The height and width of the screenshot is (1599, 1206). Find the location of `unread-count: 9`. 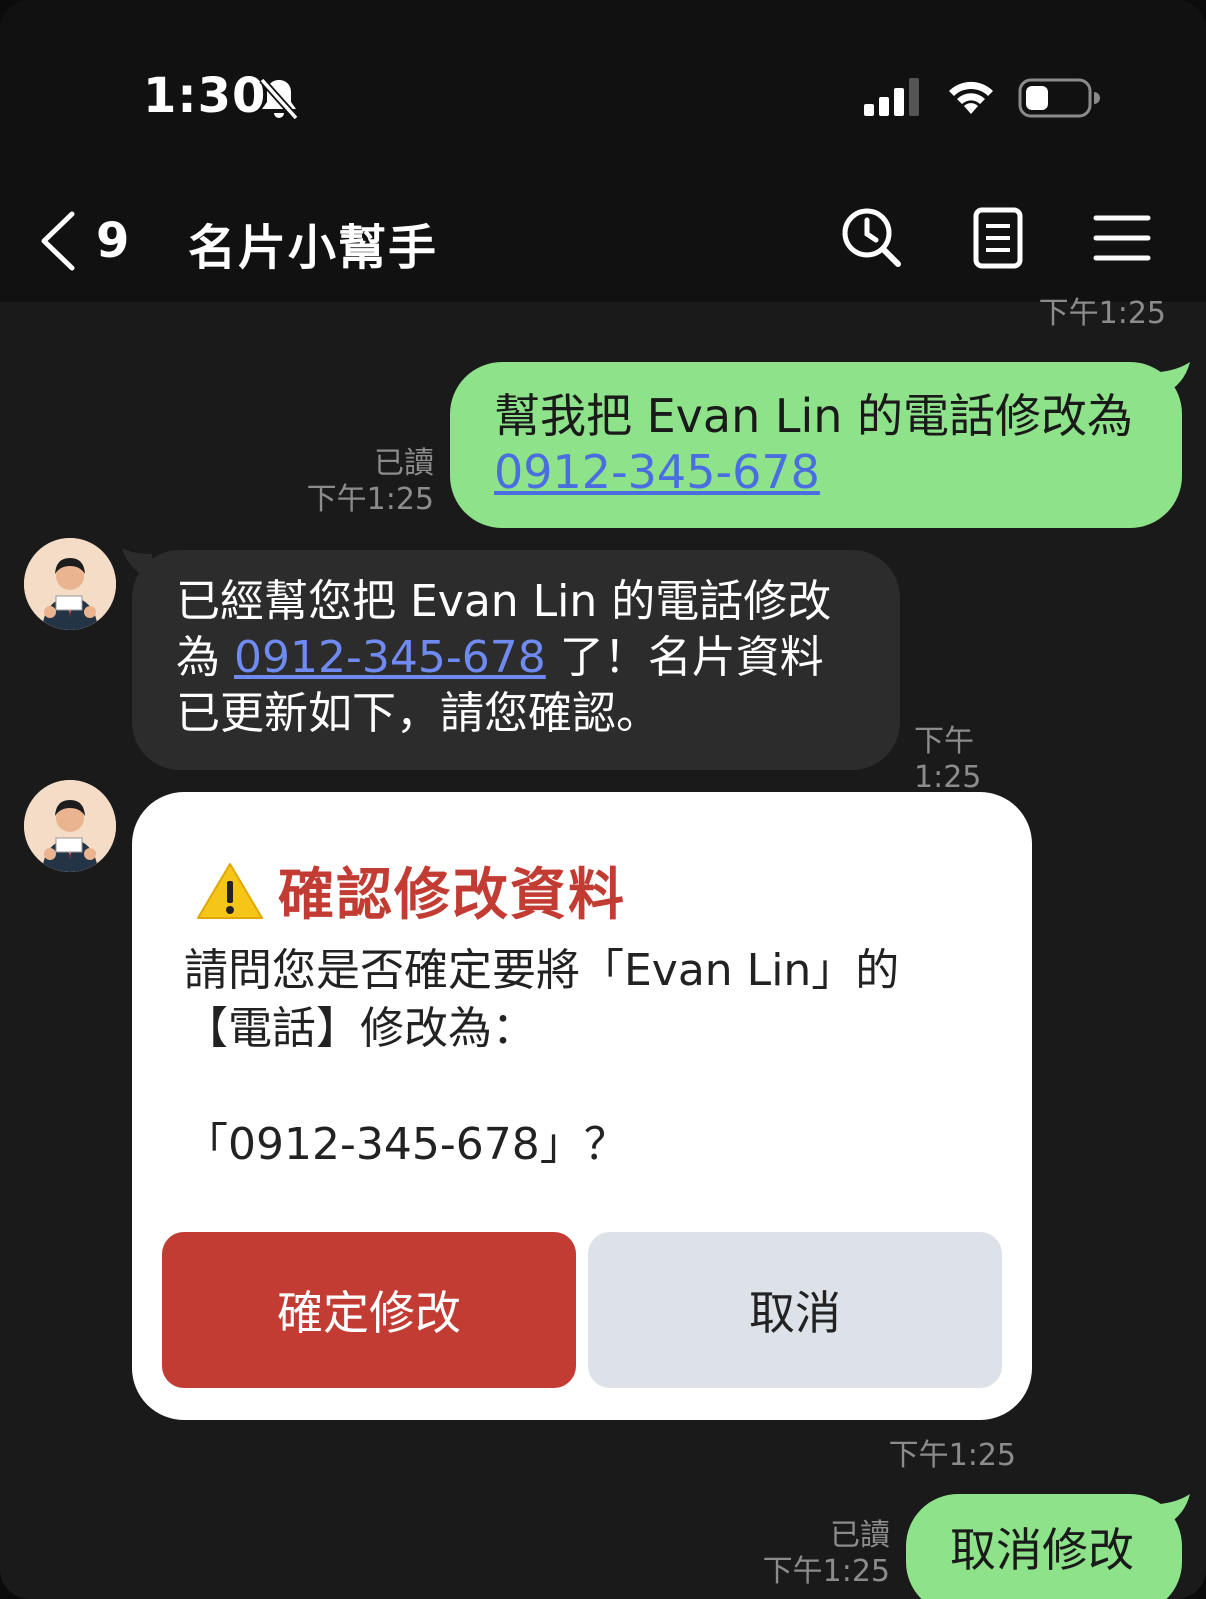

unread-count: 9 is located at coordinates (113, 241).